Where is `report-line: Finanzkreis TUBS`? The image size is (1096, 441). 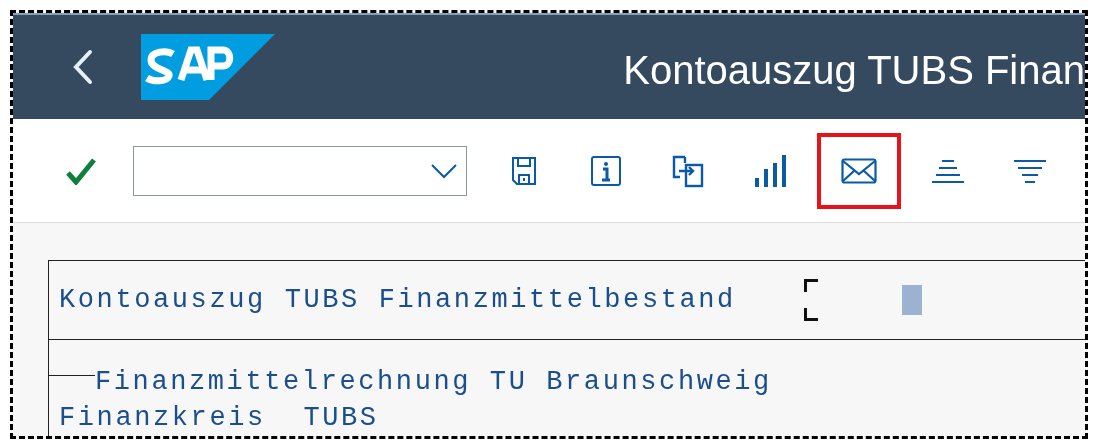 report-line: Finanzkreis TUBS is located at coordinates (219, 418).